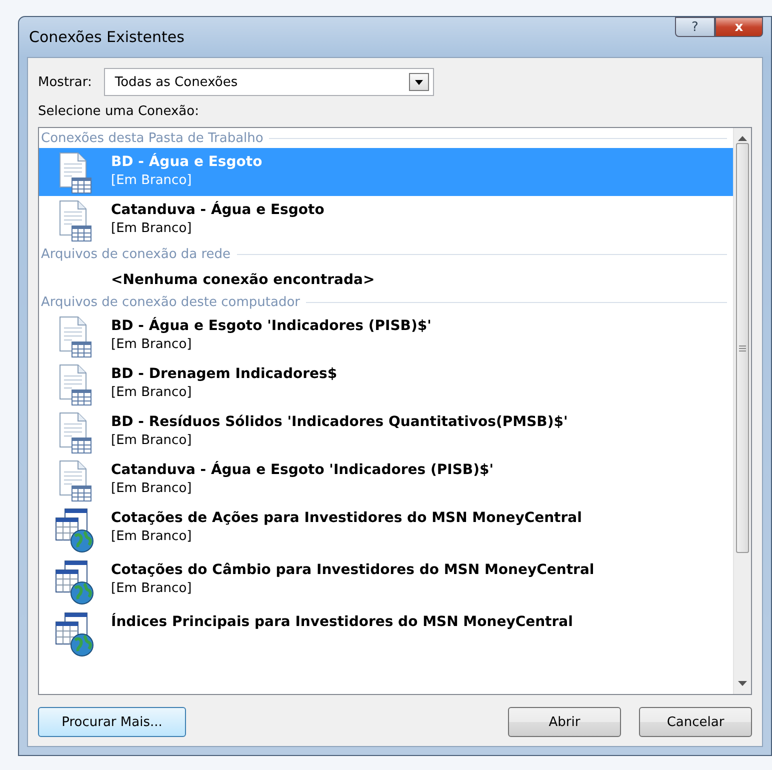  I want to click on connection-name: Cotações de Ações para Investidores do MSN MoneyCentral, so click(346, 518).